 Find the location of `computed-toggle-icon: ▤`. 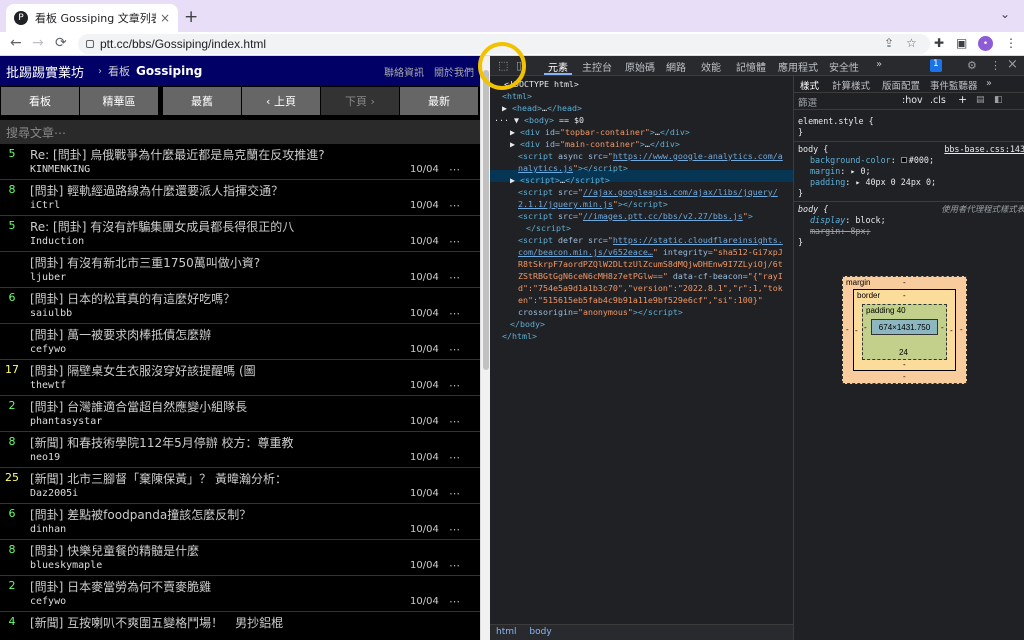

computed-toggle-icon: ▤ is located at coordinates (980, 100).